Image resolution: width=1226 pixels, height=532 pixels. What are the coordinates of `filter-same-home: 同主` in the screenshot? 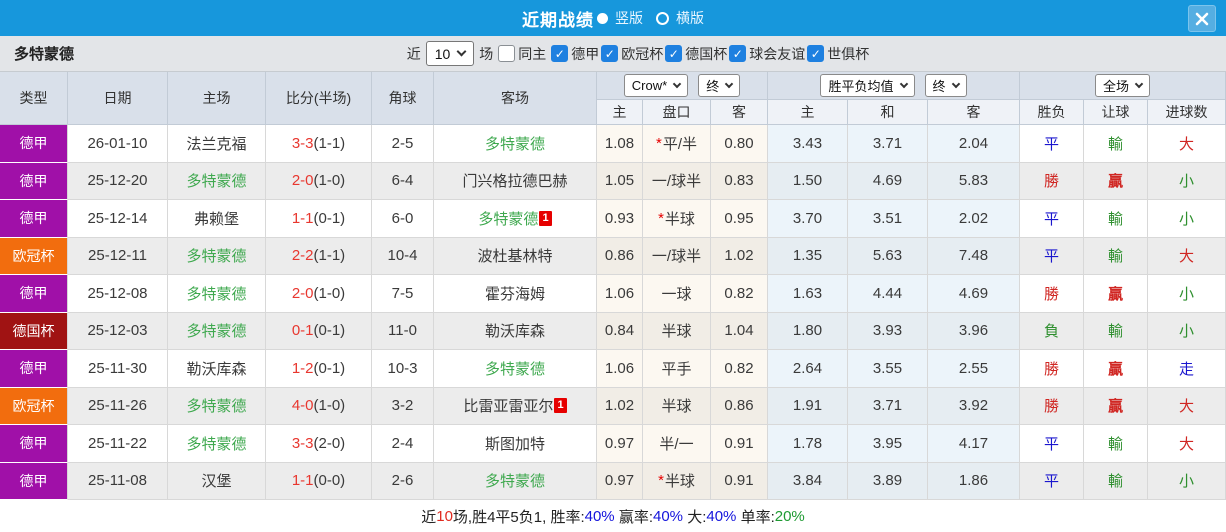 It's located at (522, 54).